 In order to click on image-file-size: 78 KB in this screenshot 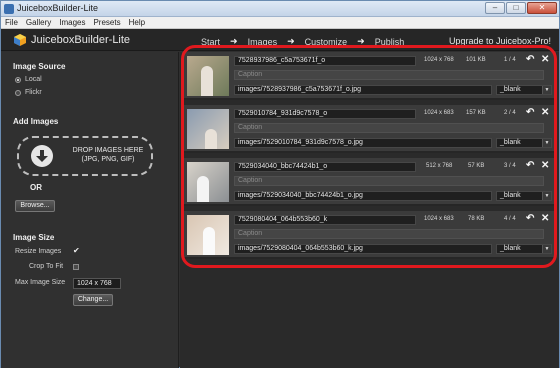, I will do `click(476, 219)`.